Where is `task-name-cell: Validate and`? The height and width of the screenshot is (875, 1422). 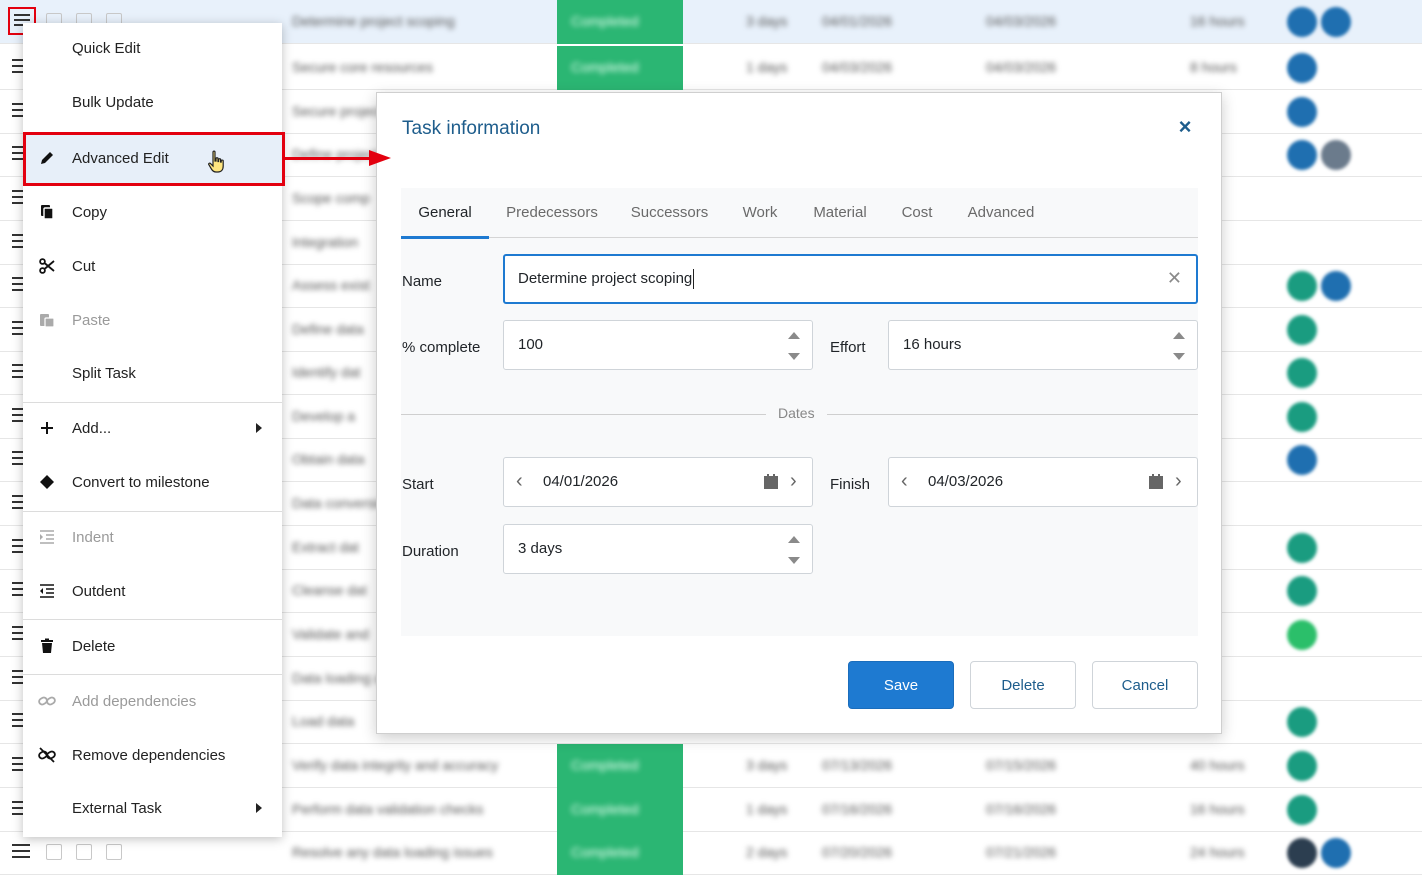
task-name-cell: Validate and is located at coordinates (330, 634).